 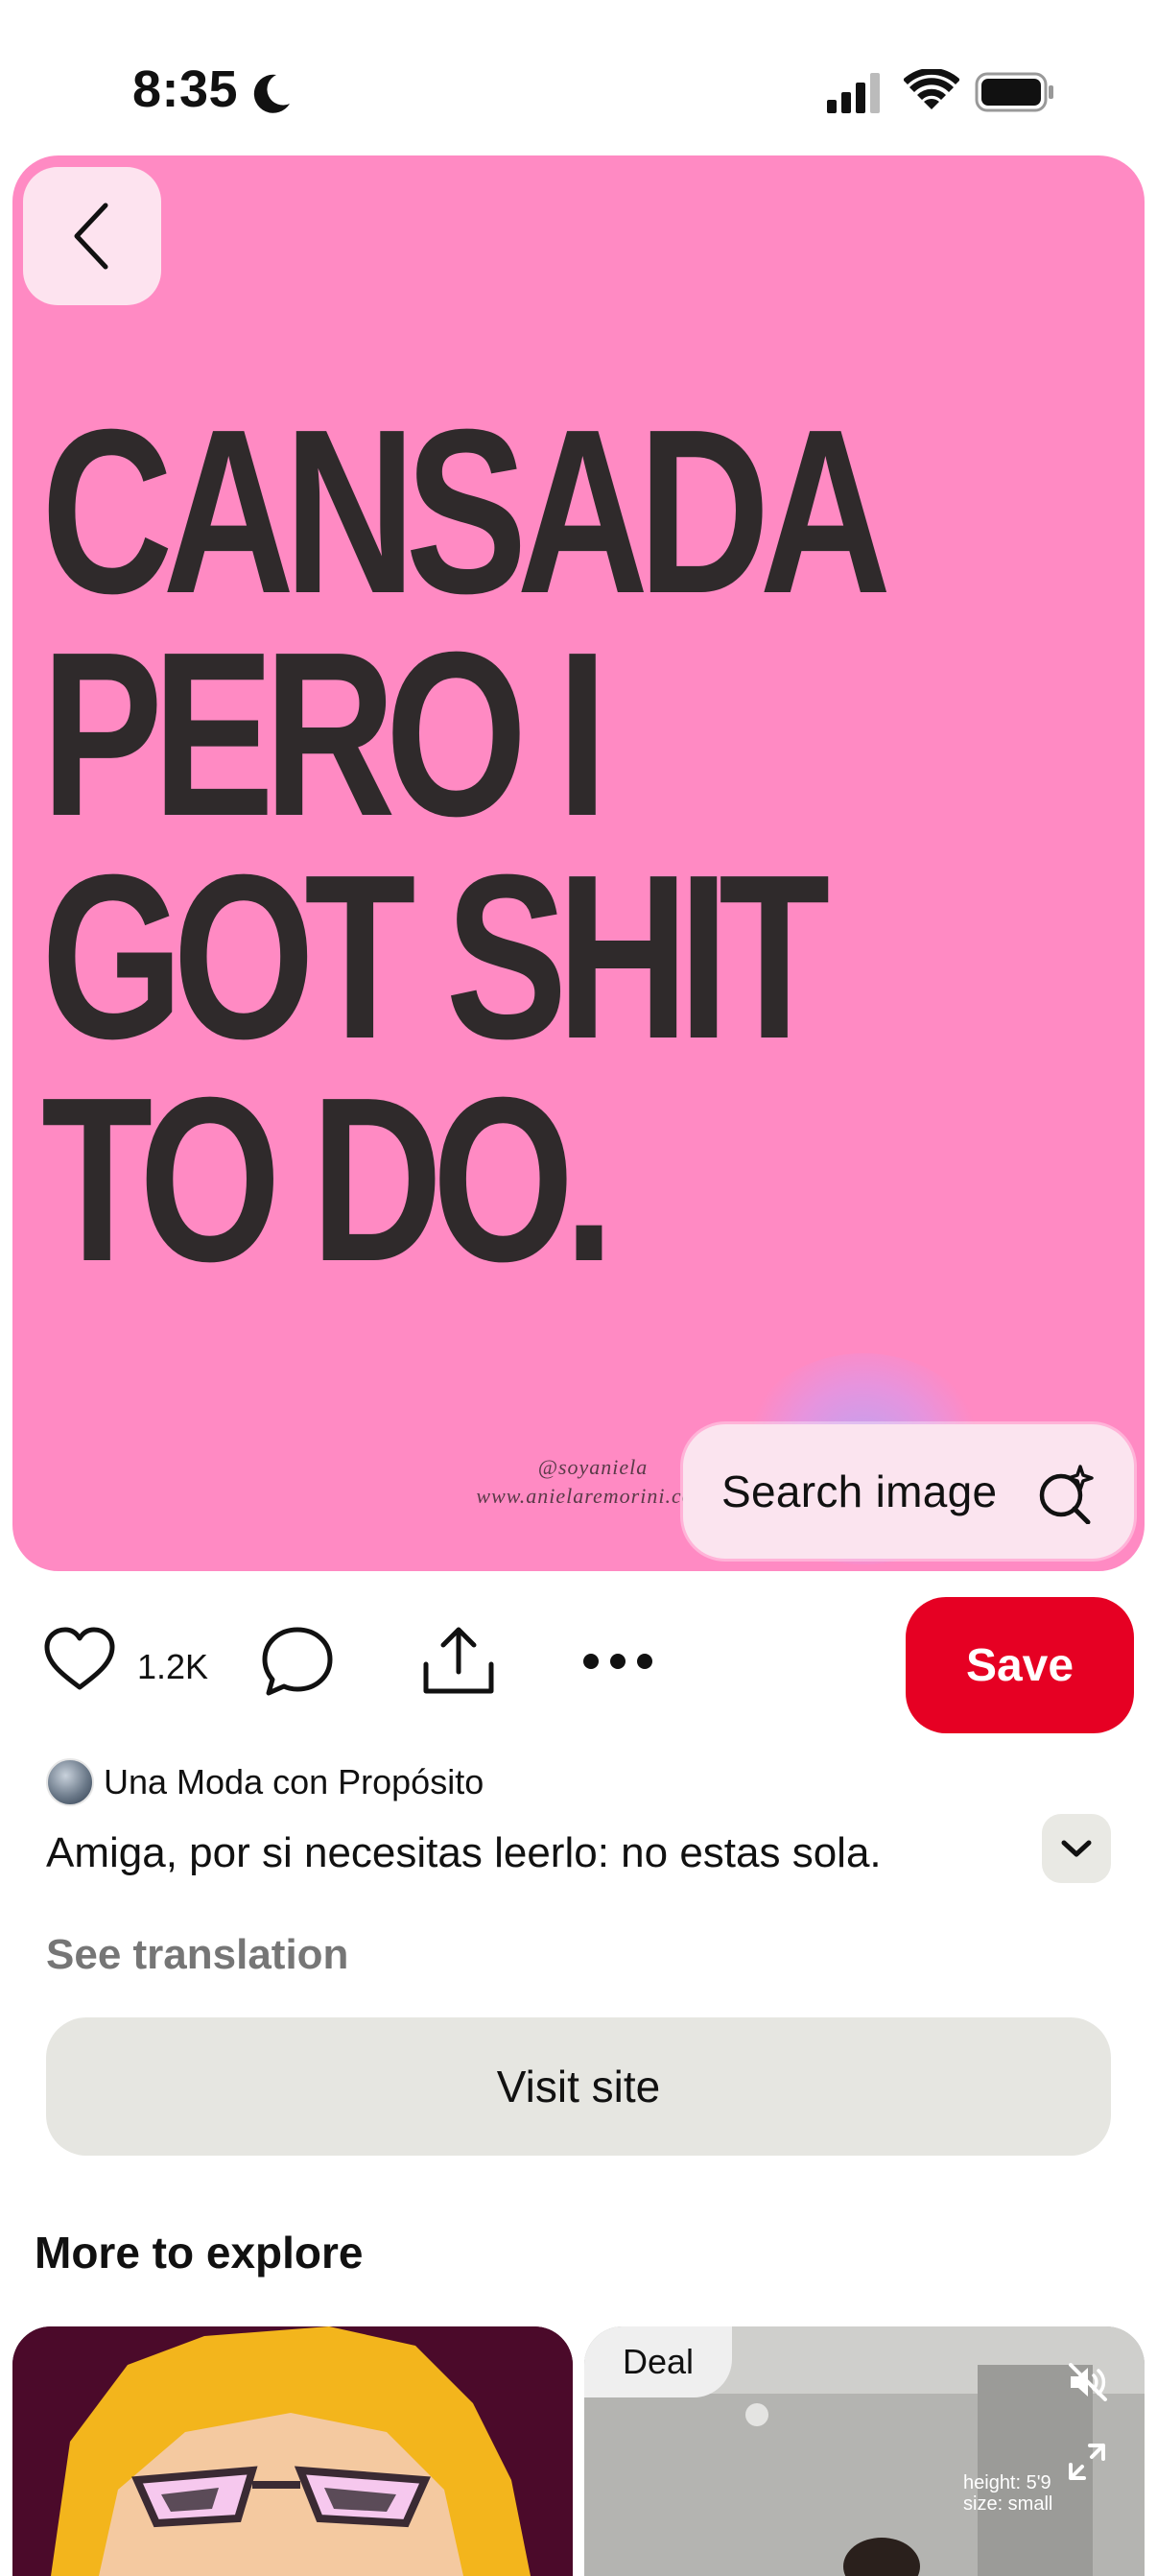 I want to click on pin-quote-line: GOT SHIT, so click(x=435, y=956).